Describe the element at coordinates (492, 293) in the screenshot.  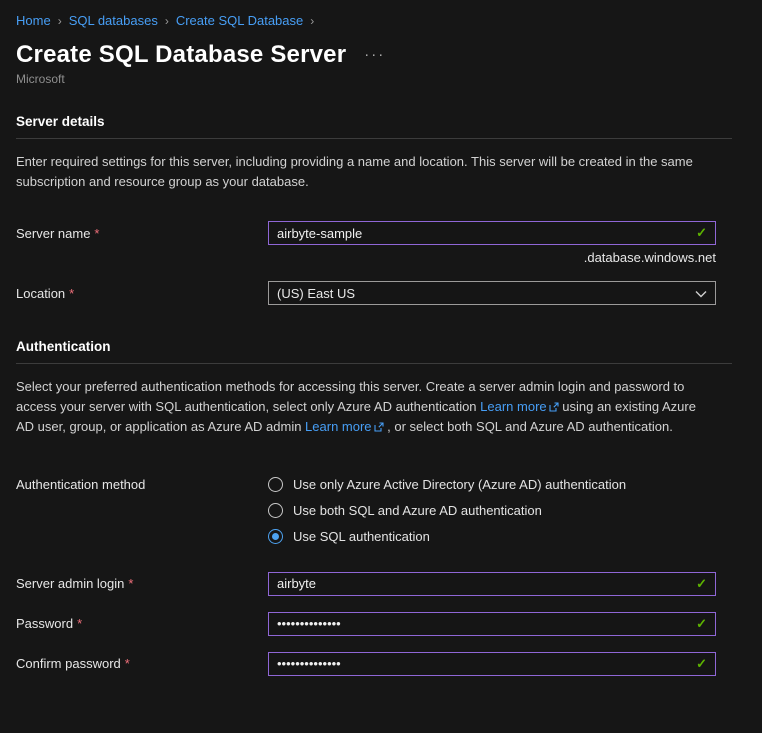
I see `location-select: (US) East US` at that location.